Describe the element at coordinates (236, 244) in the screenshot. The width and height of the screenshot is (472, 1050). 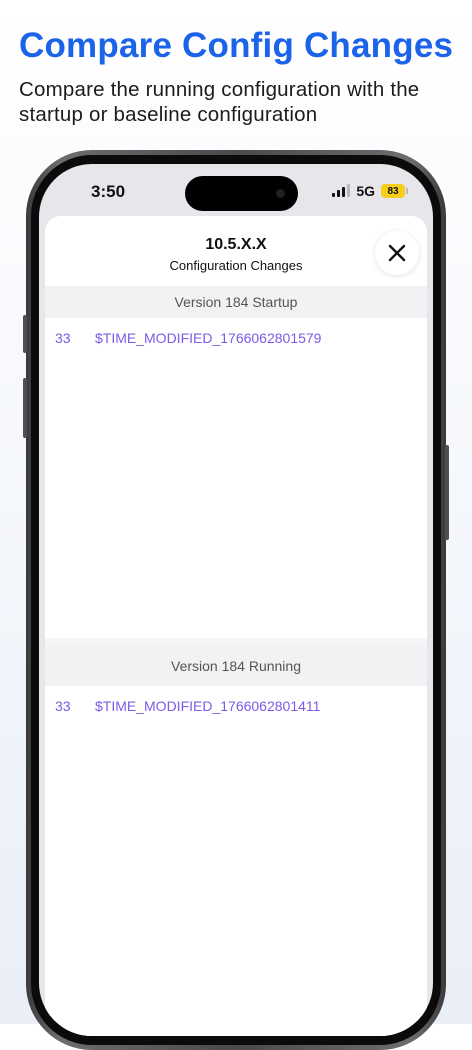
I see `device-title: 10.5.X.X` at that location.